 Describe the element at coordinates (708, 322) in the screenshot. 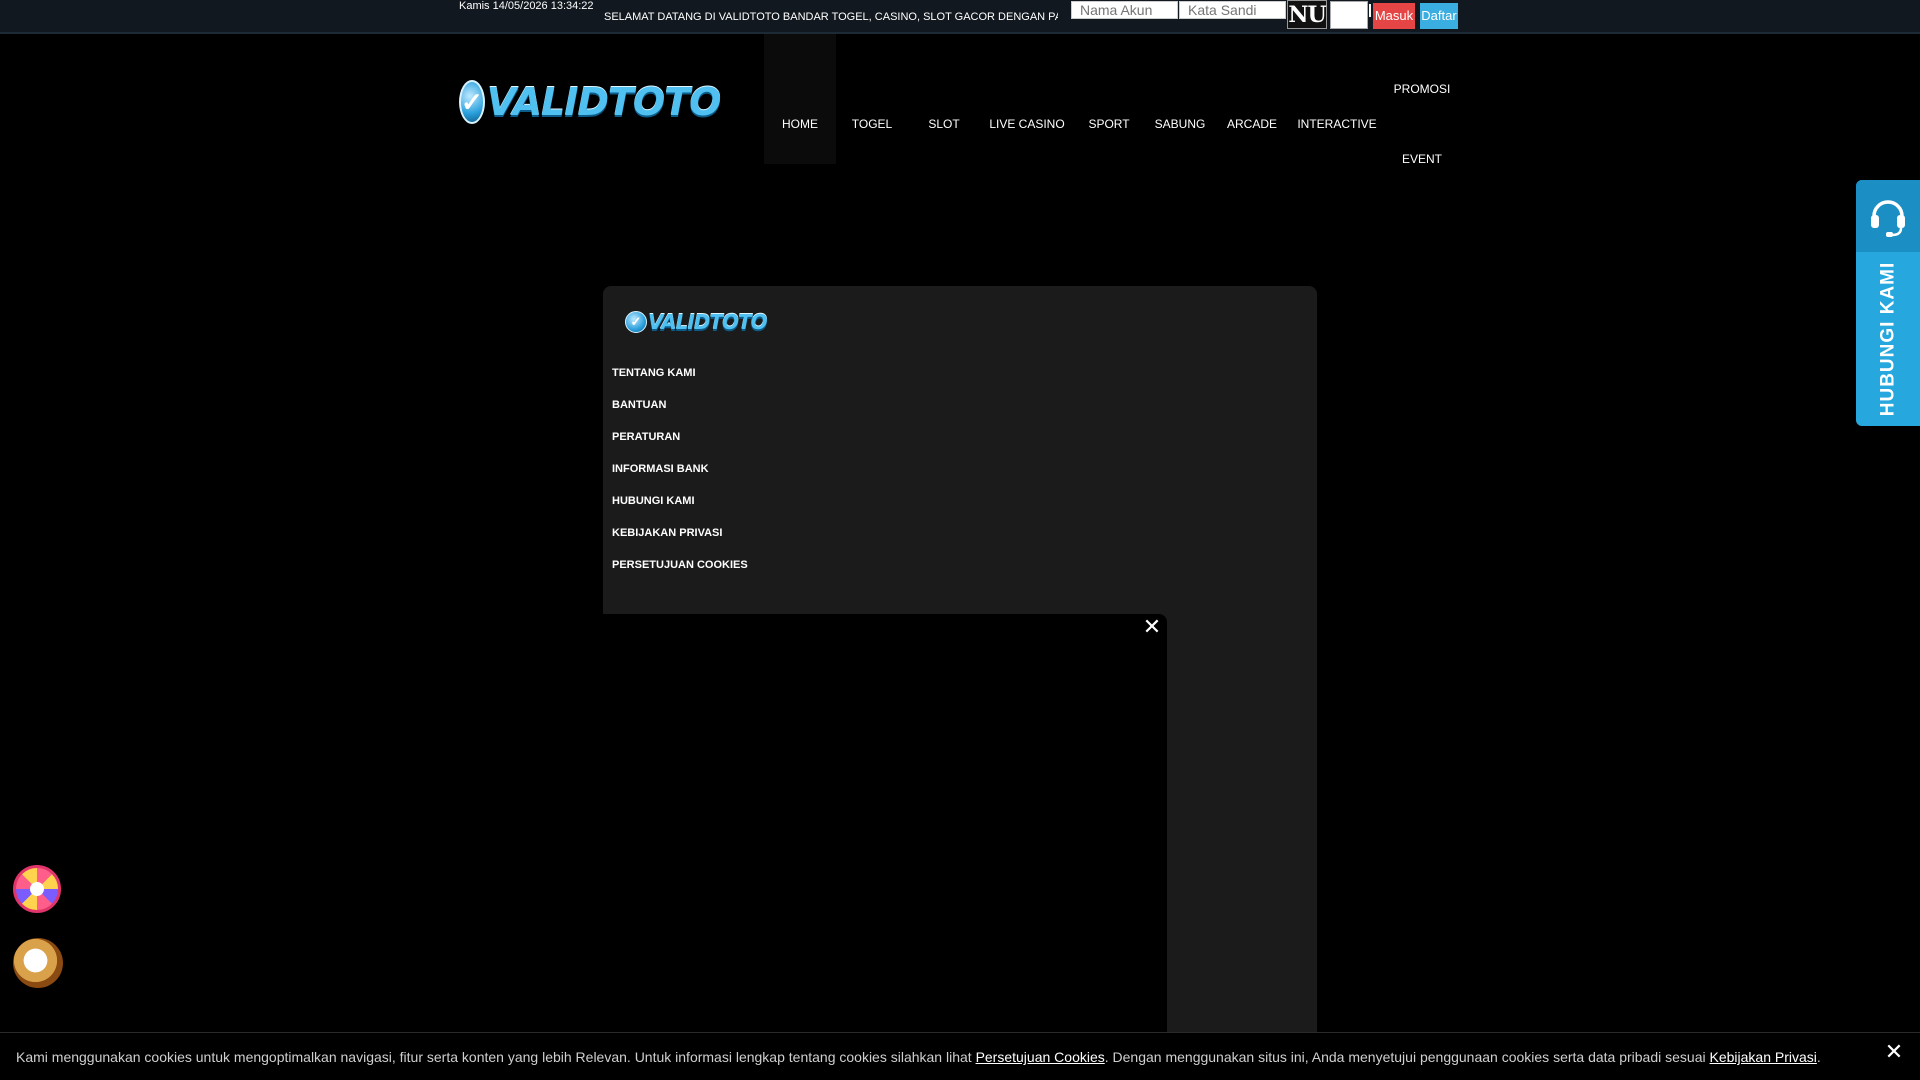

I see `modal-logo-text: VALIDTOTO` at that location.